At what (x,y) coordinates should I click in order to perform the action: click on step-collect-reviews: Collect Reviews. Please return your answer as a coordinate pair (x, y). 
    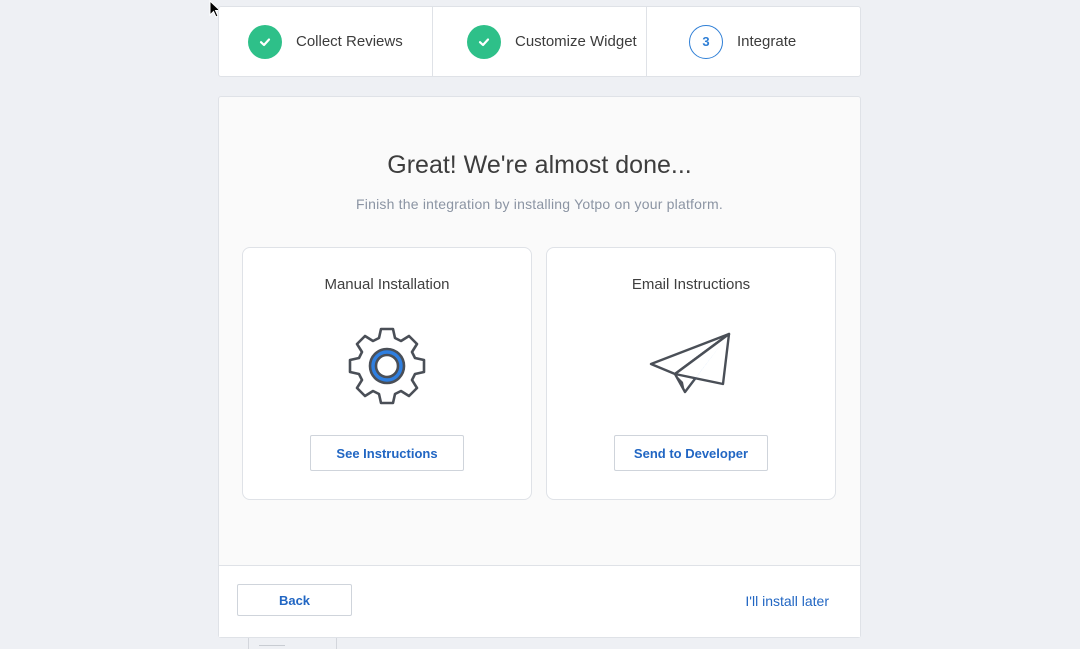
    Looking at the image, I should click on (326, 41).